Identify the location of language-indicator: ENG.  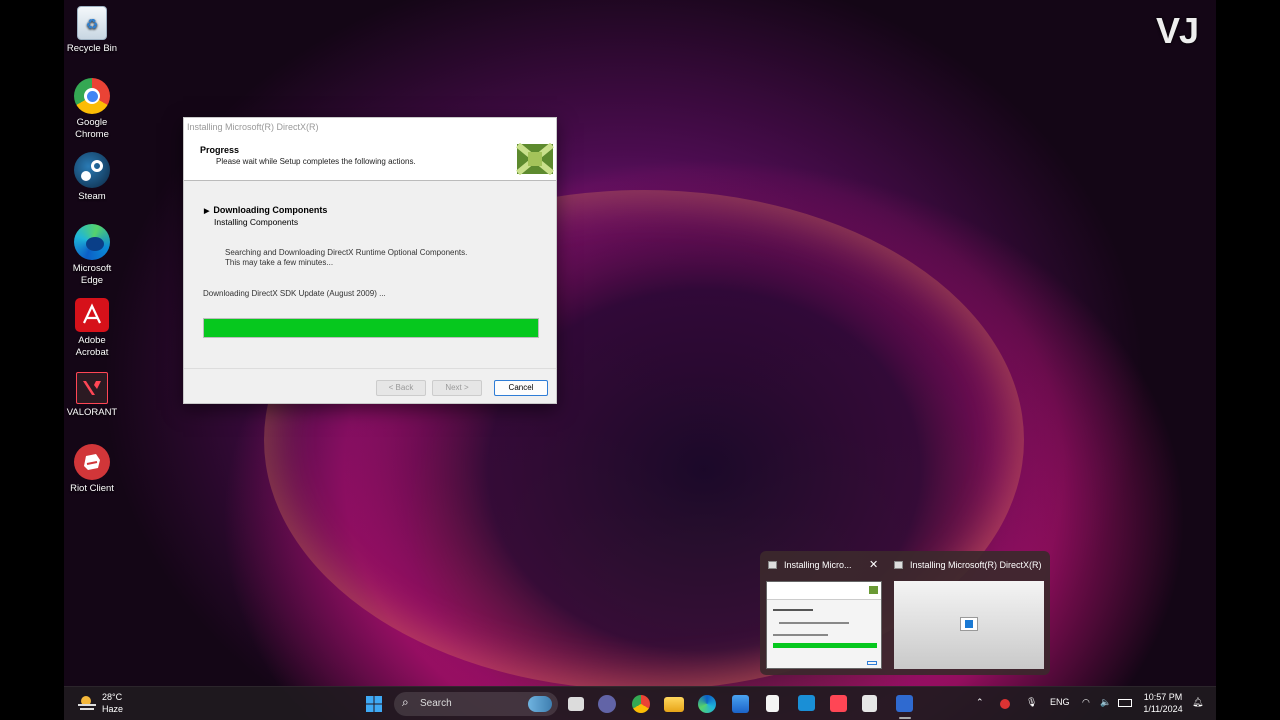
(1060, 702).